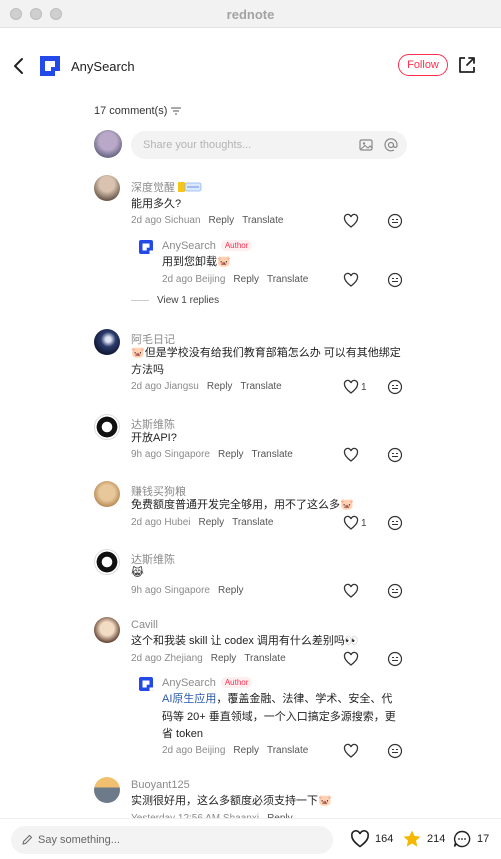  I want to click on comment-count-label: 17 comment(s), so click(131, 111).